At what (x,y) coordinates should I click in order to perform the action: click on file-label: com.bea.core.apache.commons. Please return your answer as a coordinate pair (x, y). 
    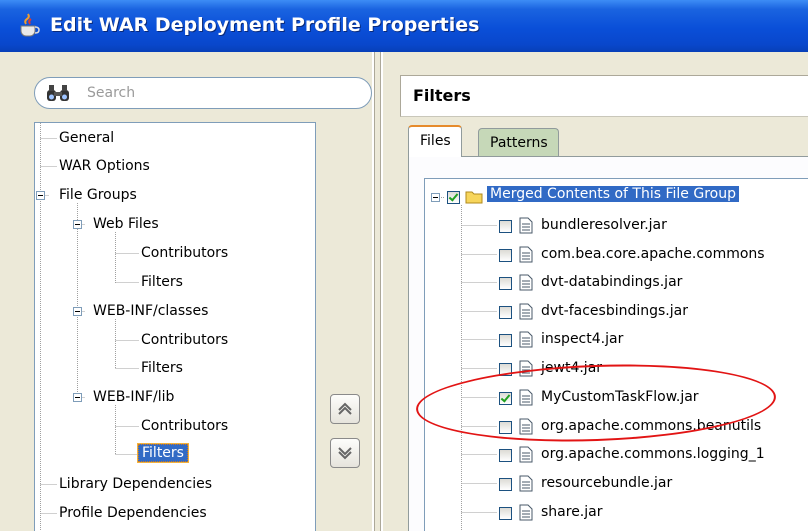
    Looking at the image, I should click on (653, 254).